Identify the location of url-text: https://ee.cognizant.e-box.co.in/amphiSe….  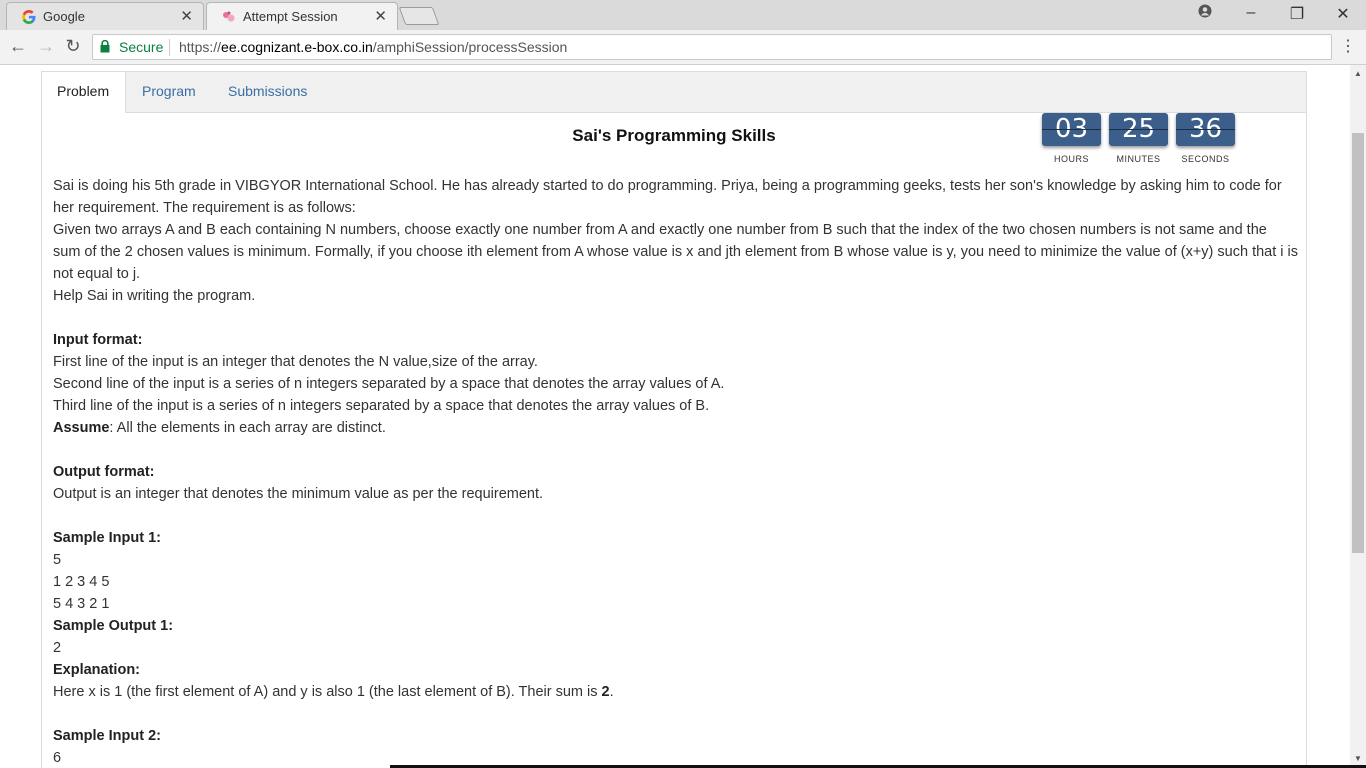
(373, 47).